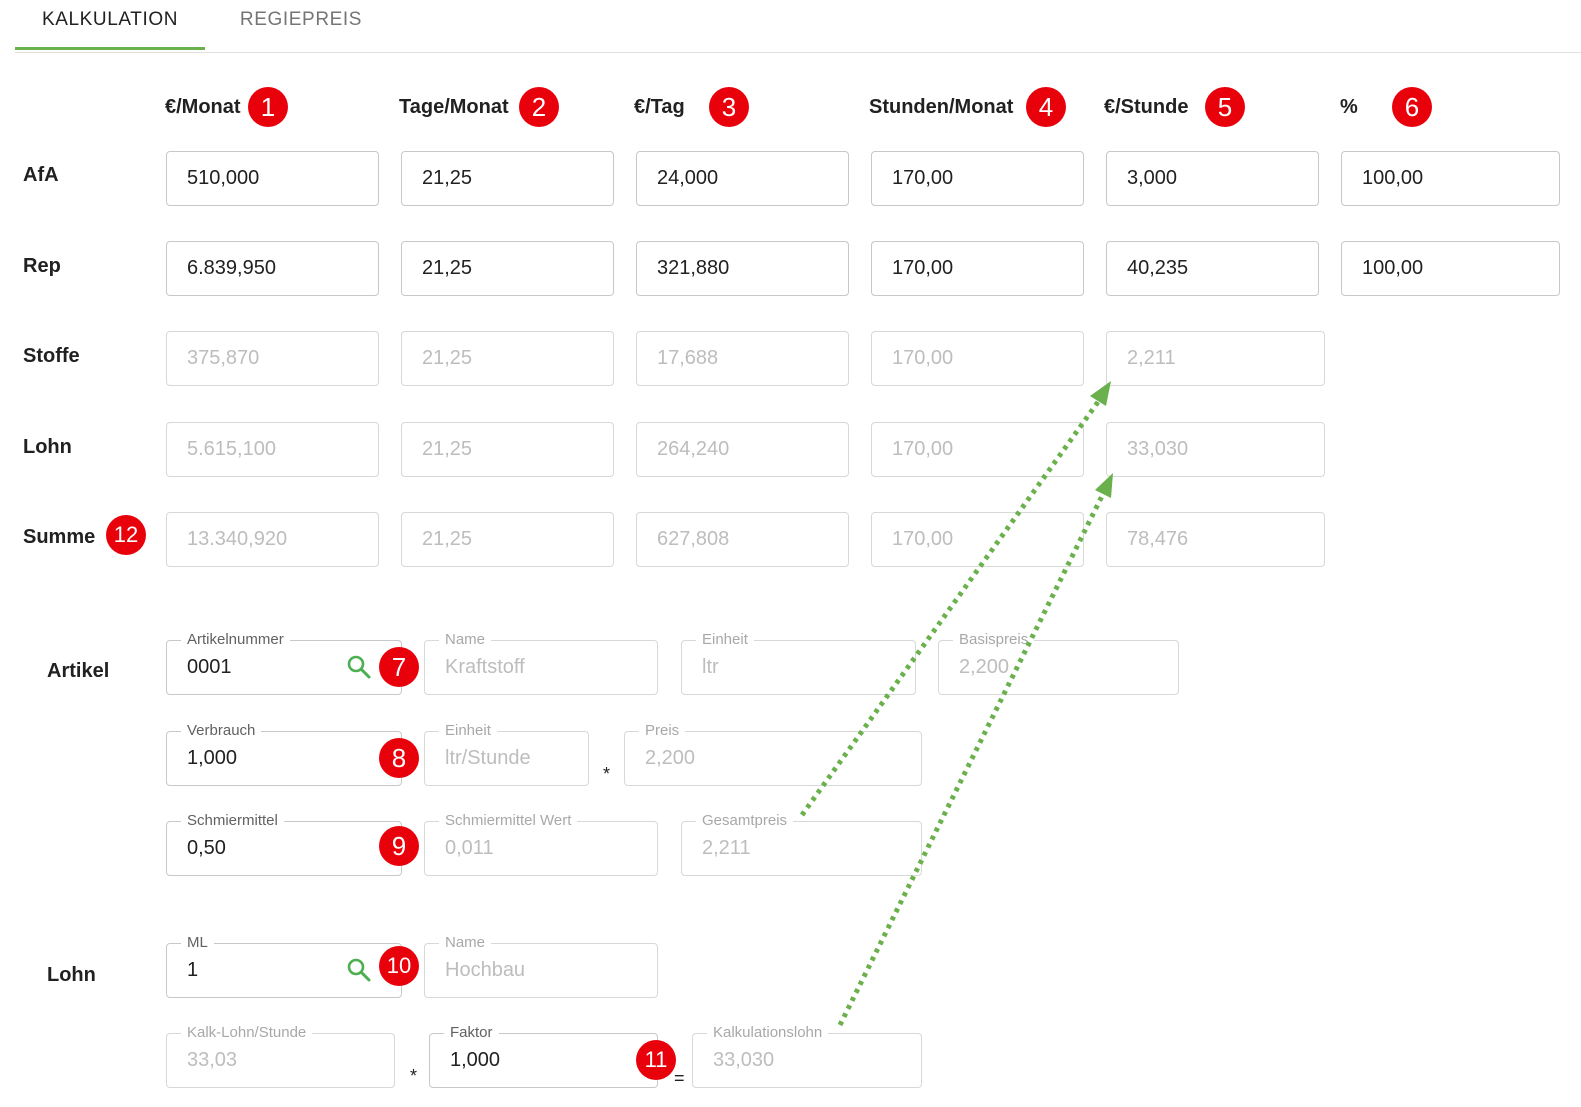  Describe the element at coordinates (1046, 107) in the screenshot. I see `badge-4: 4` at that location.